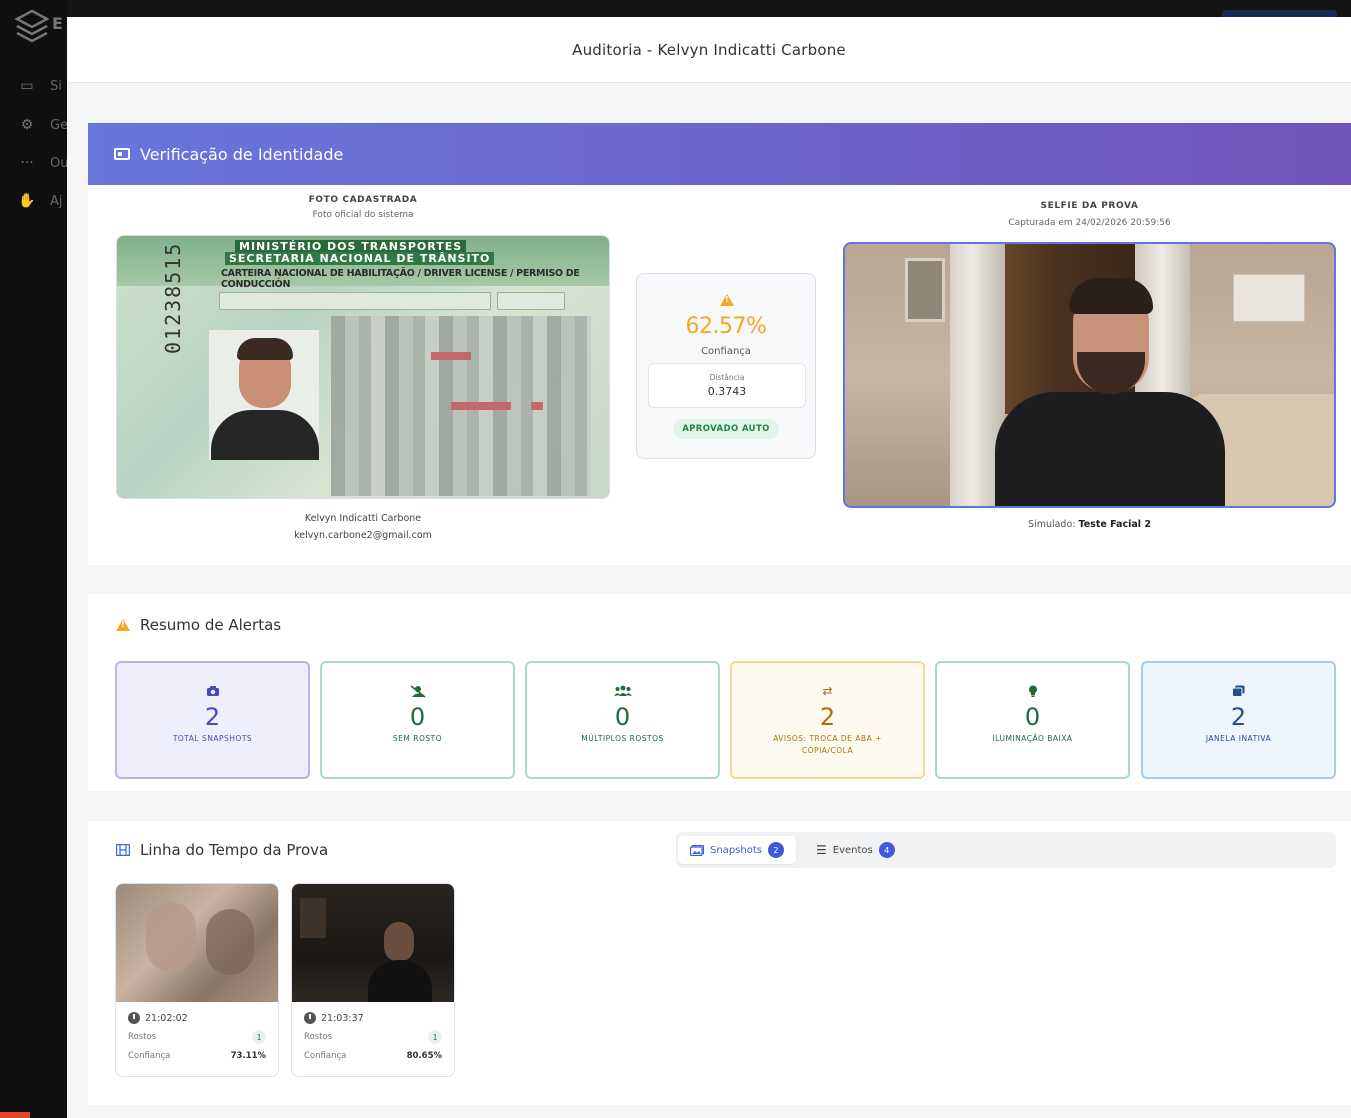 The height and width of the screenshot is (1118, 1351). I want to click on student-email: kelvyn.carbone2@gmail.com, so click(363, 535).